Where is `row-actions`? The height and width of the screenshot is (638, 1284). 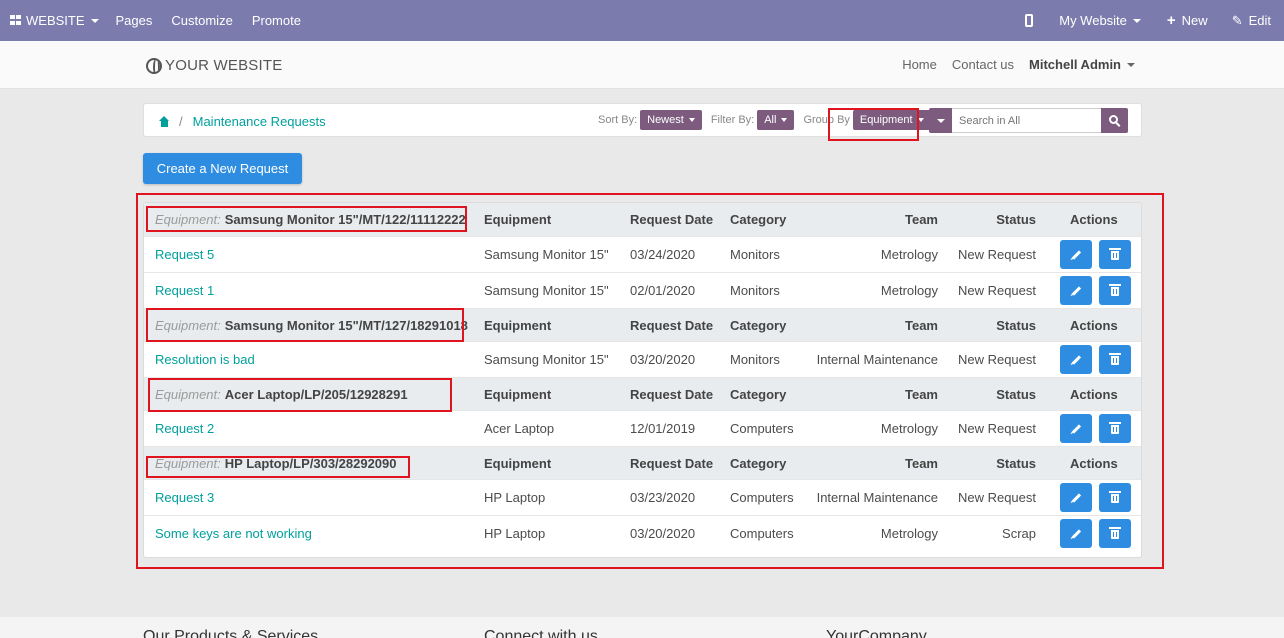
row-actions is located at coordinates (1099, 359).